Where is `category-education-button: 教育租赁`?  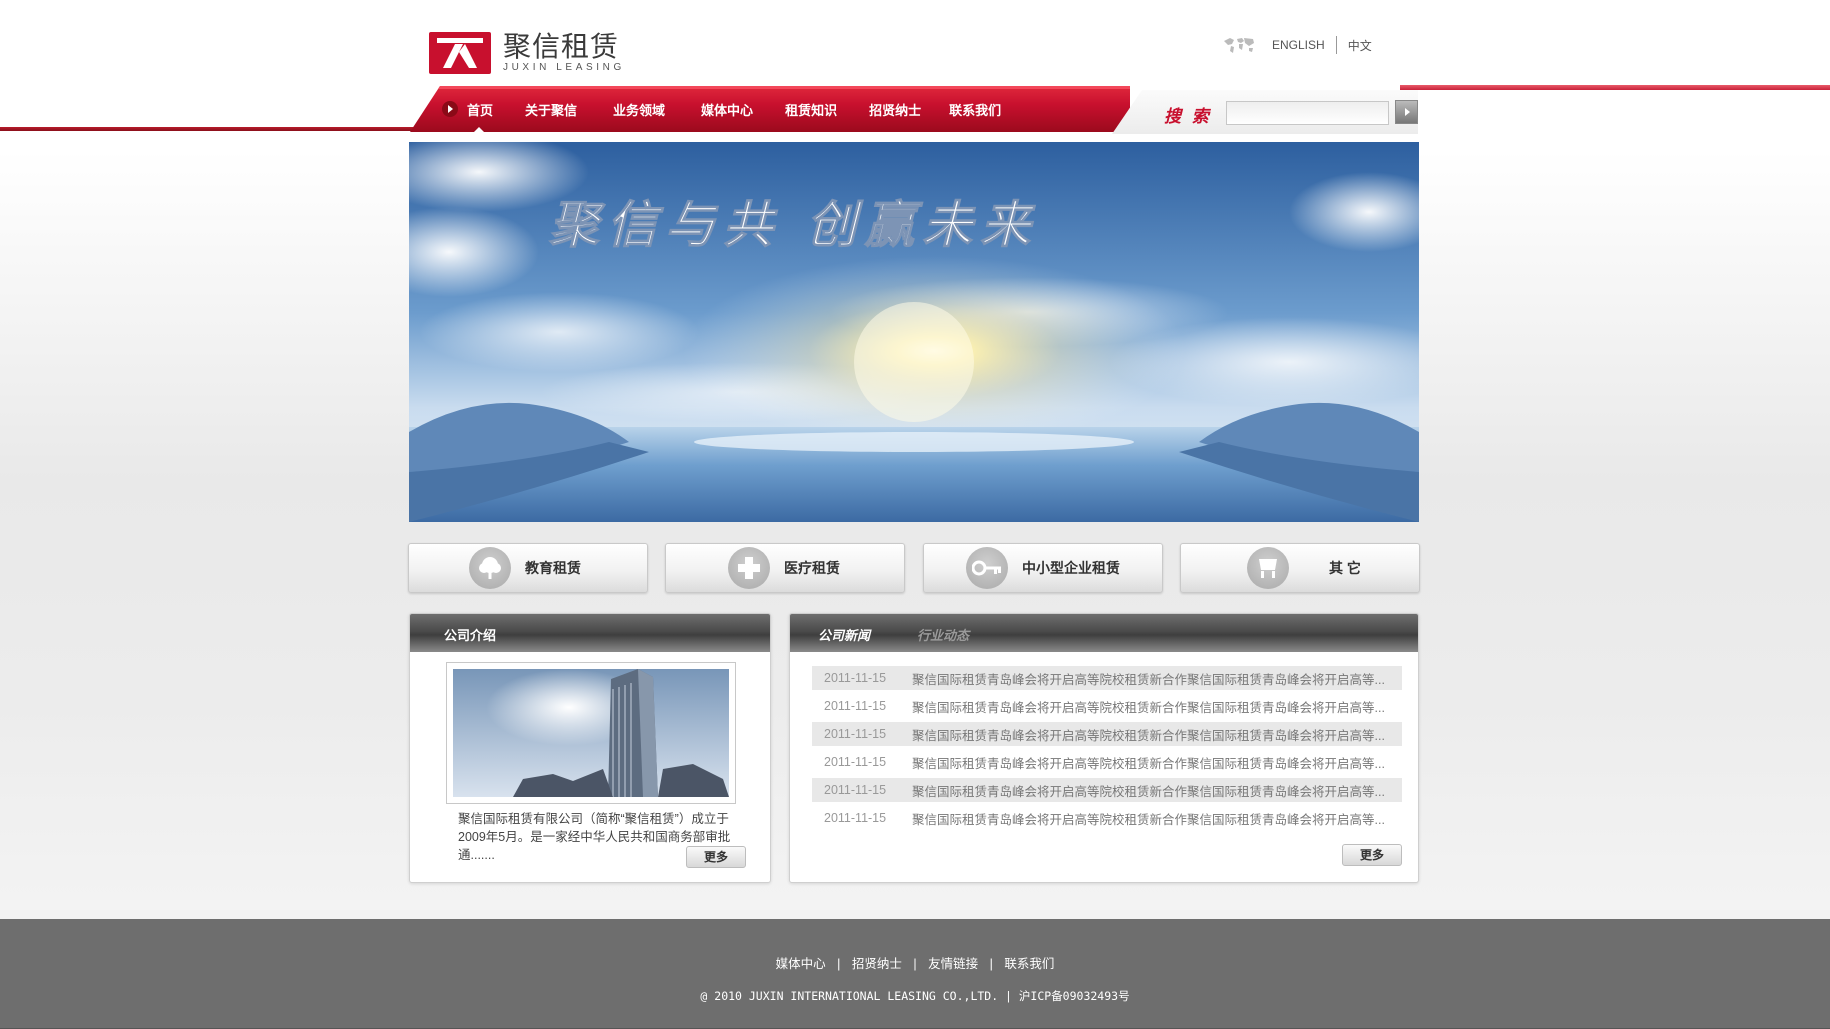 category-education-button: 教育租赁 is located at coordinates (528, 568).